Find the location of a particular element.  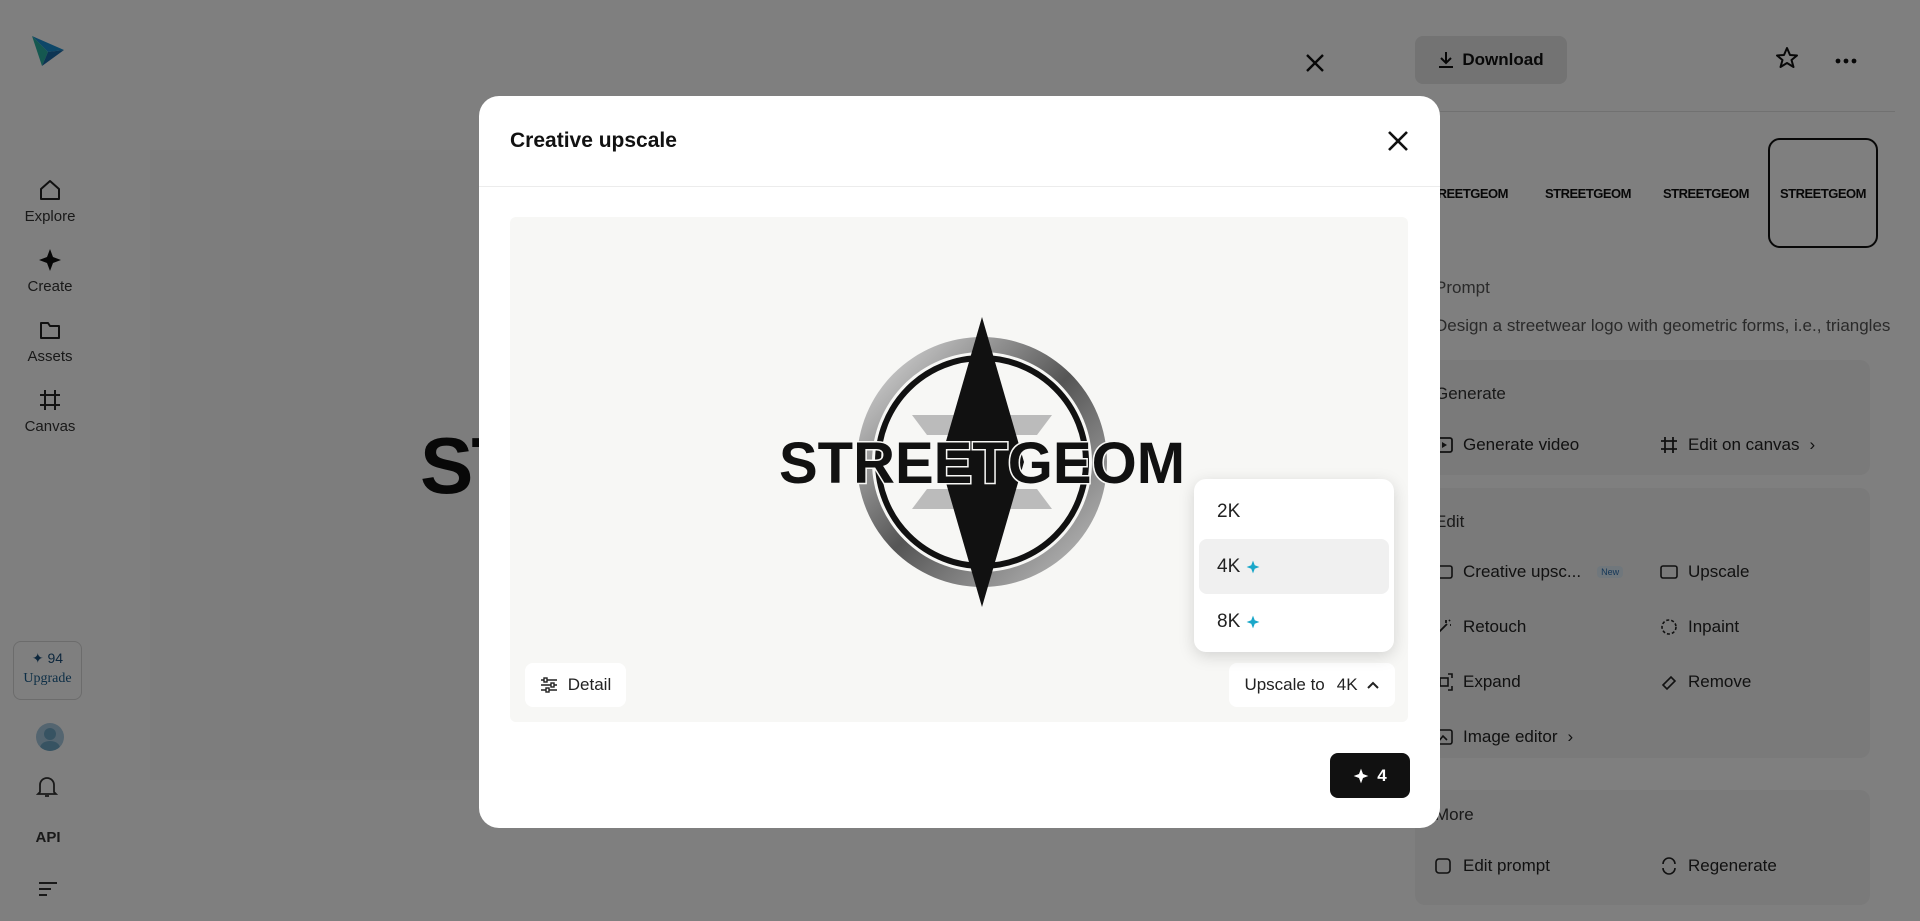

option-4k: 4K is located at coordinates (1294, 566).